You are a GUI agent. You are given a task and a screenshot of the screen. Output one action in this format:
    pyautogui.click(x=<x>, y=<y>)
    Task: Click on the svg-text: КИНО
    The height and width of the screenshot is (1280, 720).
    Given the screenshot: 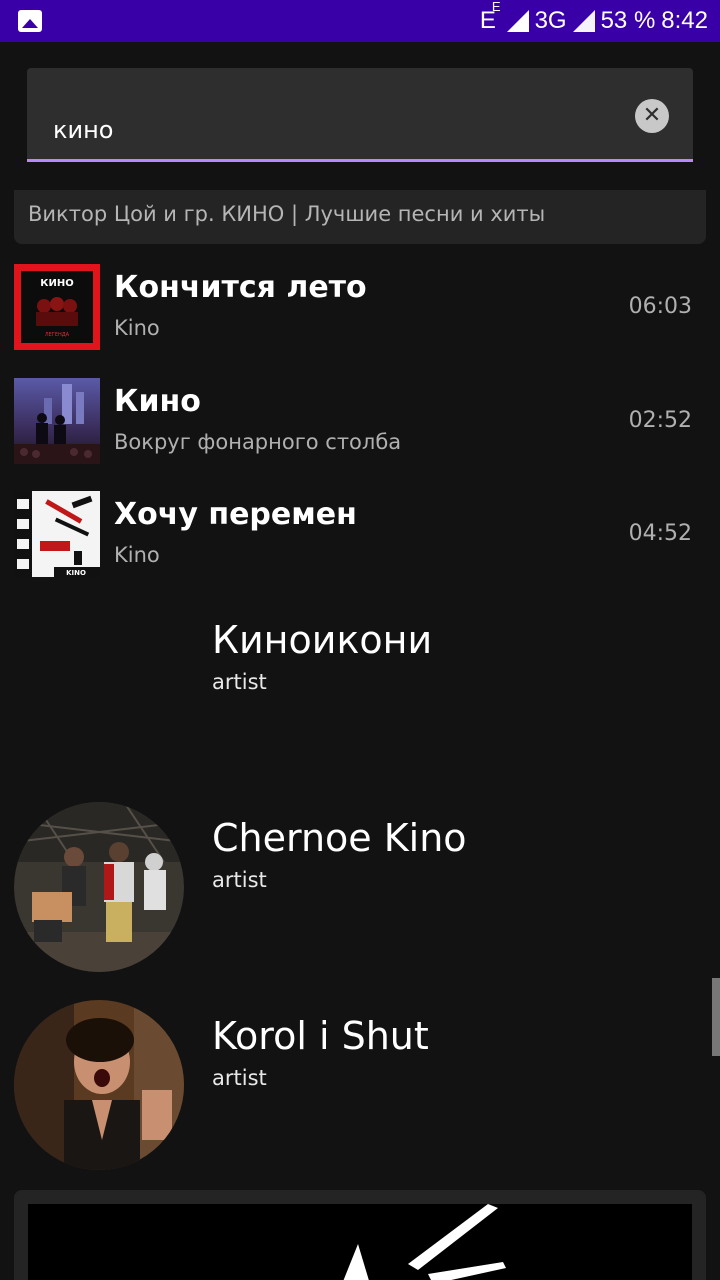 What is the action you would take?
    pyautogui.click(x=56, y=283)
    